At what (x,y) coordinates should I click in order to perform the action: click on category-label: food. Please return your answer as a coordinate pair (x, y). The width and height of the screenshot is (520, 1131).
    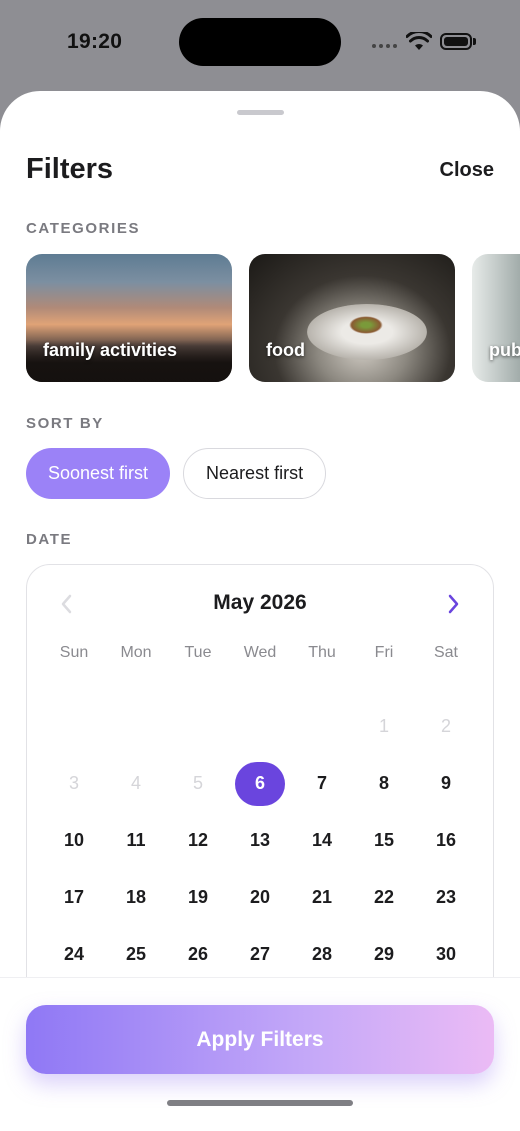
    Looking at the image, I should click on (285, 350).